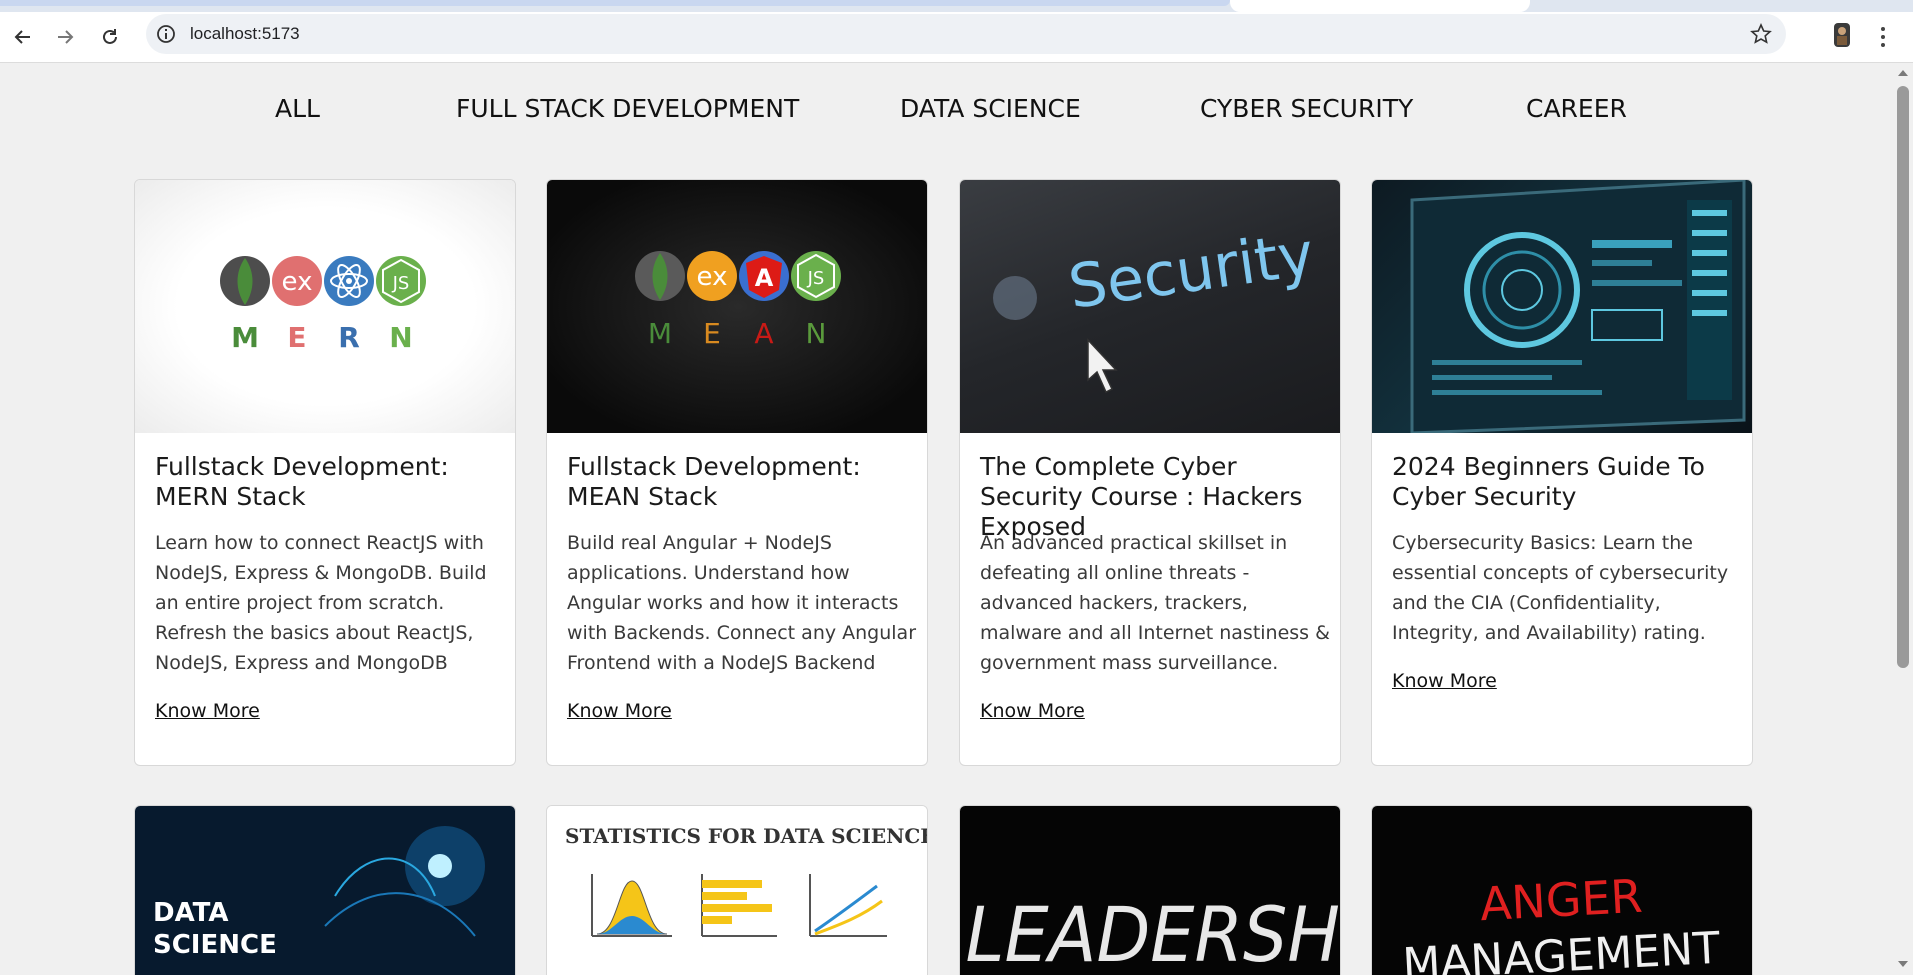 Image resolution: width=1913 pixels, height=975 pixels. Describe the element at coordinates (245, 337) in the screenshot. I see `mern-letter: M` at that location.